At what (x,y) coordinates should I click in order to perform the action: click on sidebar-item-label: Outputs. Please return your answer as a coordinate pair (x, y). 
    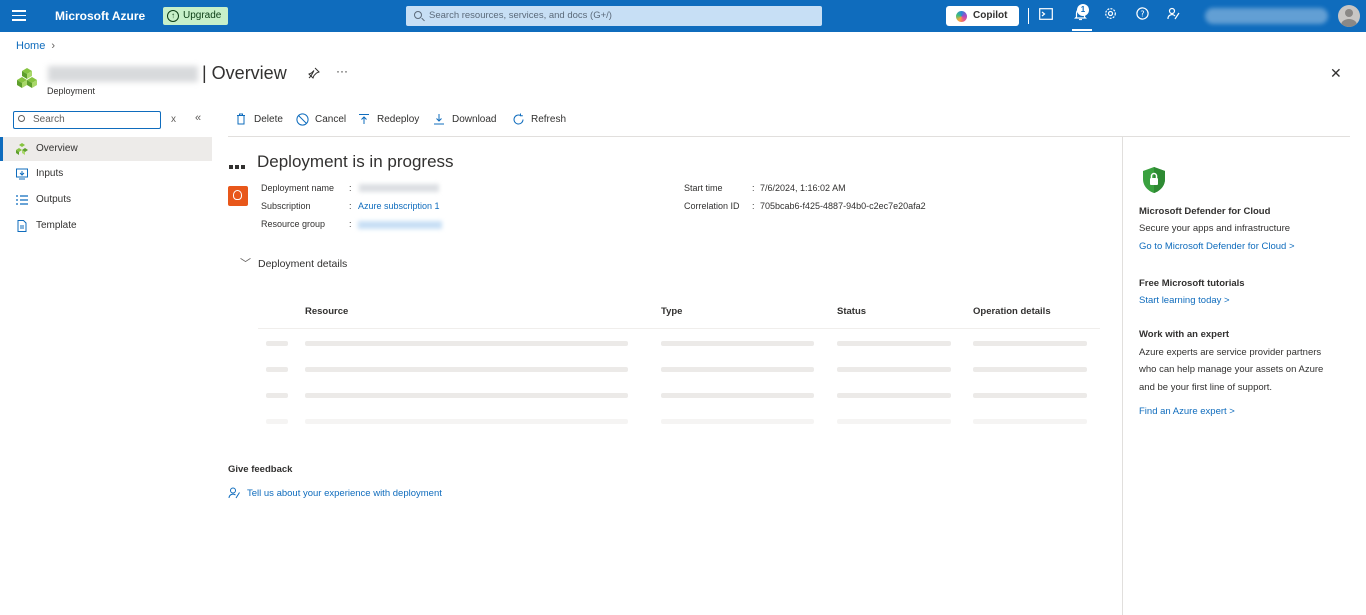
    Looking at the image, I should click on (54, 199).